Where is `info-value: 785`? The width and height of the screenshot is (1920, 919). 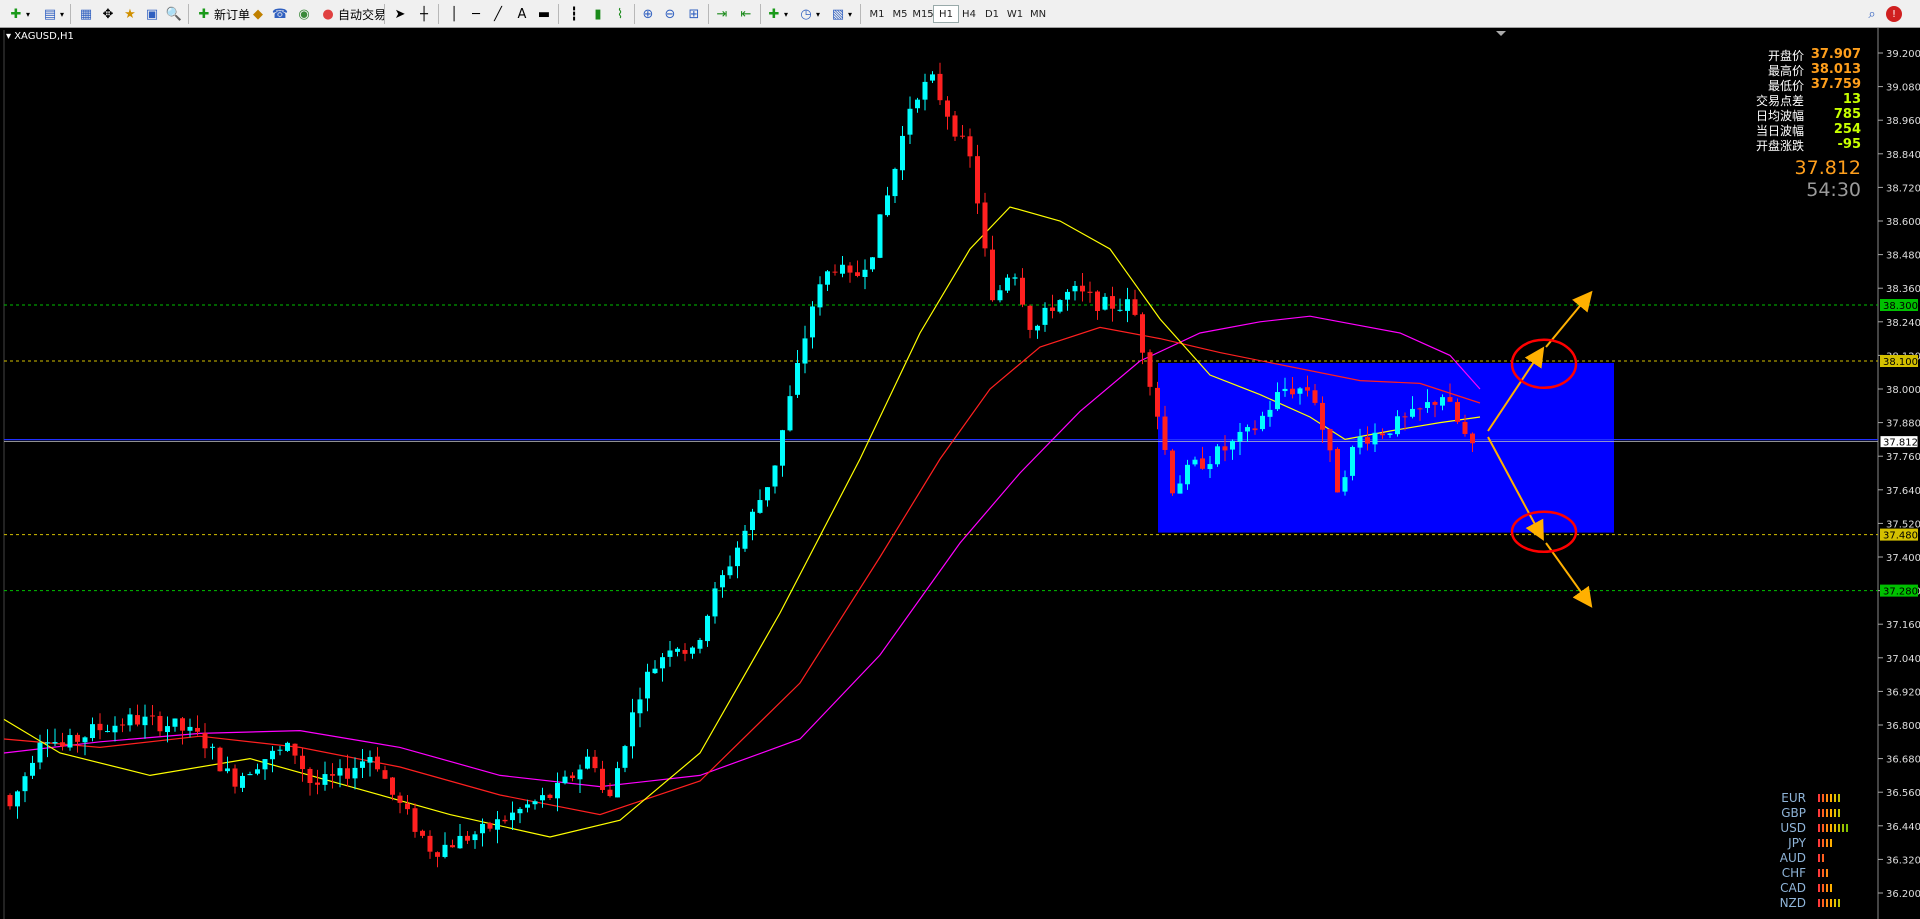 info-value: 785 is located at coordinates (1847, 114).